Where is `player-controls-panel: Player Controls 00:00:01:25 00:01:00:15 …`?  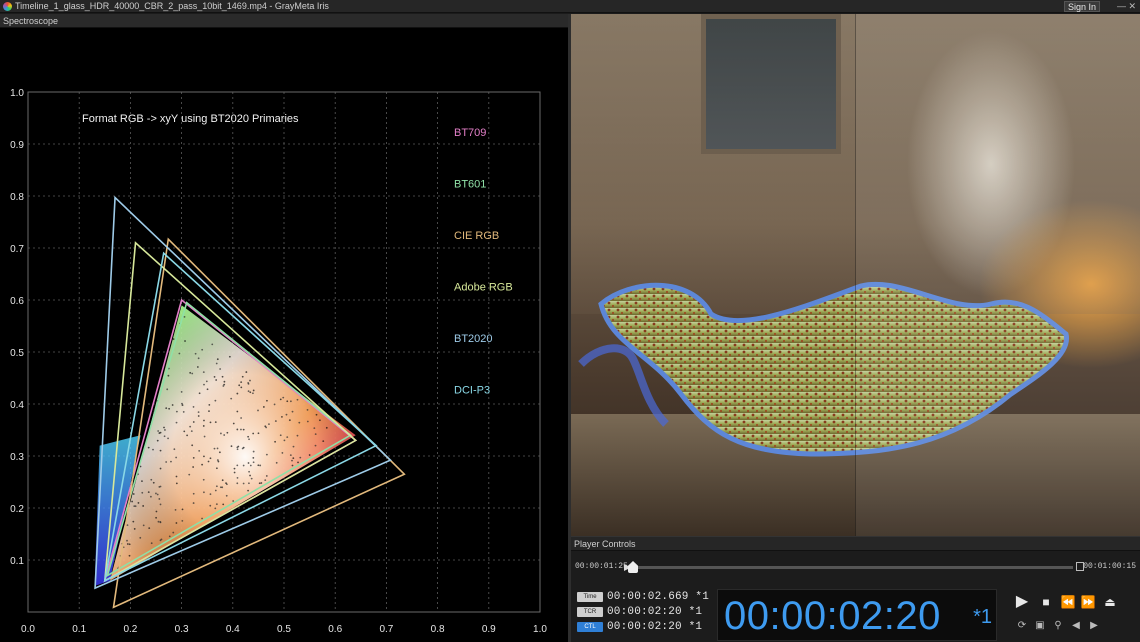
player-controls-panel: Player Controls 00:00:01:25 00:01:00:15 … is located at coordinates (855, 589).